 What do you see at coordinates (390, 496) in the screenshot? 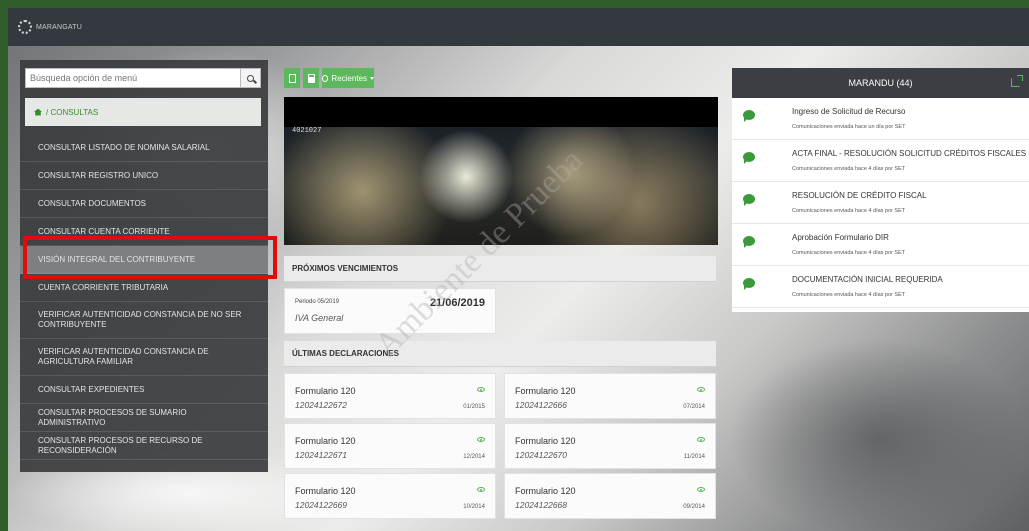
I see `declaracion-card: Formulario 120 12024122669 10/2014` at bounding box center [390, 496].